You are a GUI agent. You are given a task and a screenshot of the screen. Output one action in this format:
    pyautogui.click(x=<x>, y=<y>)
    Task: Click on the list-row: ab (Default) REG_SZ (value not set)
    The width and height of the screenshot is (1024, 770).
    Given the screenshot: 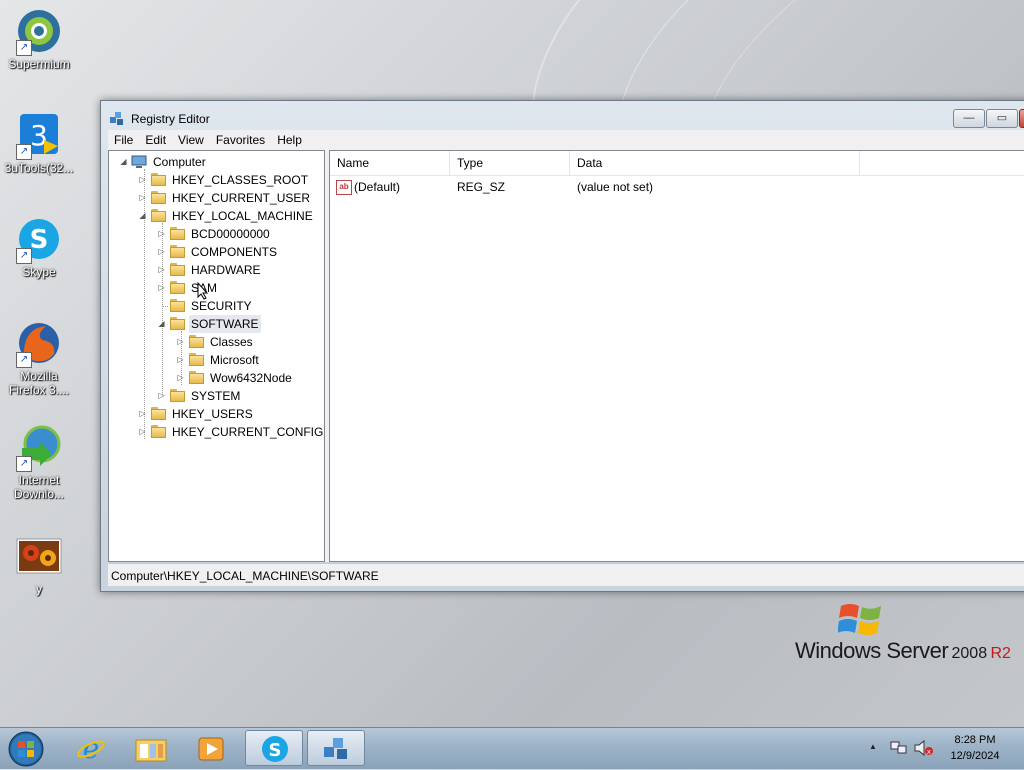 What is the action you would take?
    pyautogui.click(x=677, y=187)
    